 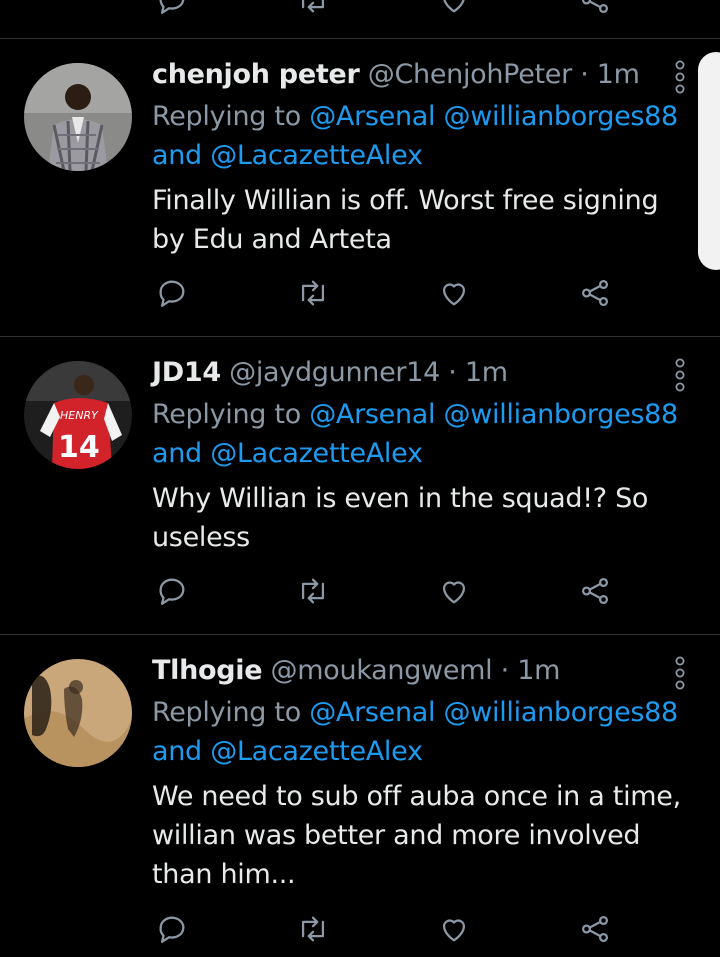 I want to click on user-handle: @moukangweml, so click(x=382, y=670).